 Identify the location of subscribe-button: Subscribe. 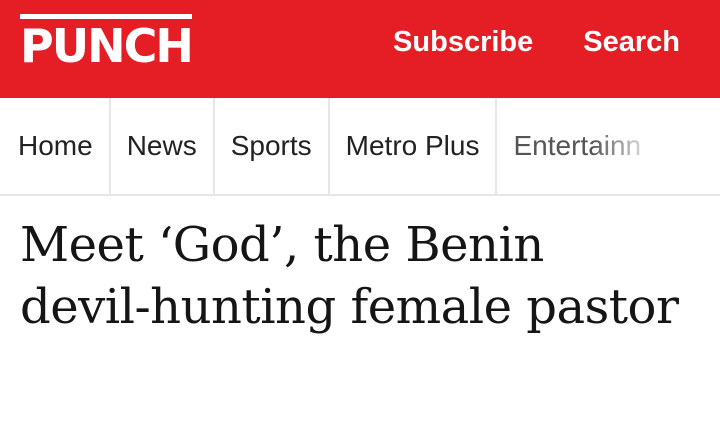
(463, 42).